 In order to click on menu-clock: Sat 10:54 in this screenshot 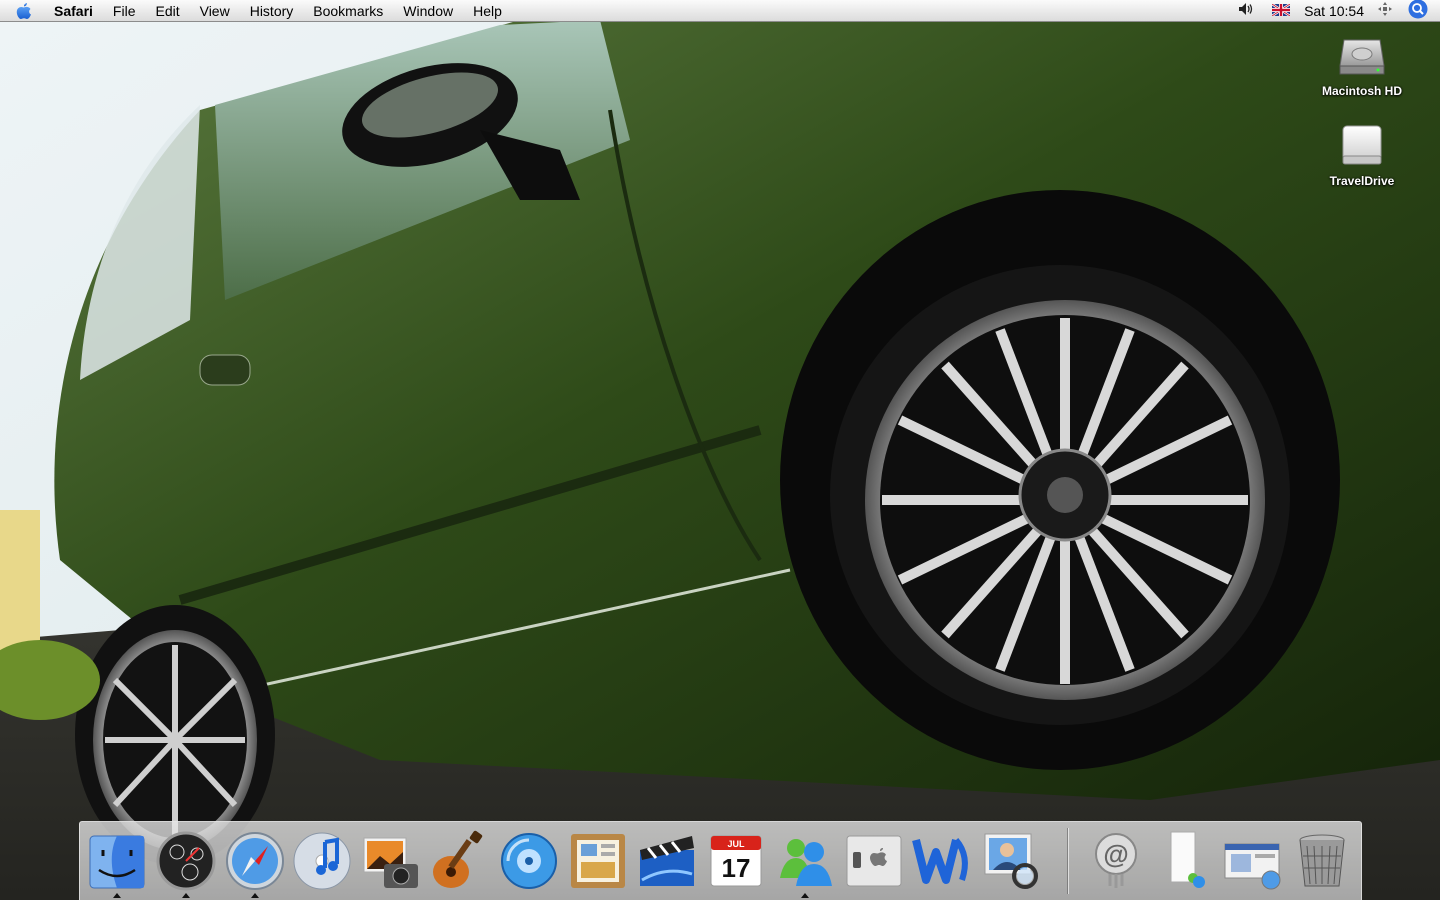, I will do `click(1334, 11)`.